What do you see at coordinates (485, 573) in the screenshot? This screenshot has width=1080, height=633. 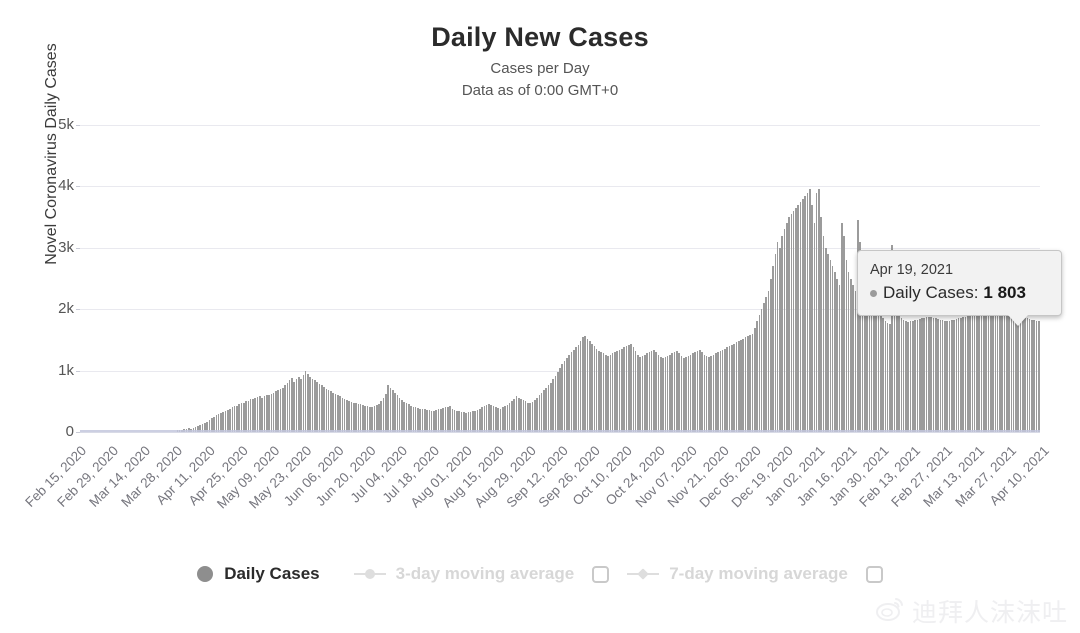 I see `legend-item-label: 3-day moving average` at bounding box center [485, 573].